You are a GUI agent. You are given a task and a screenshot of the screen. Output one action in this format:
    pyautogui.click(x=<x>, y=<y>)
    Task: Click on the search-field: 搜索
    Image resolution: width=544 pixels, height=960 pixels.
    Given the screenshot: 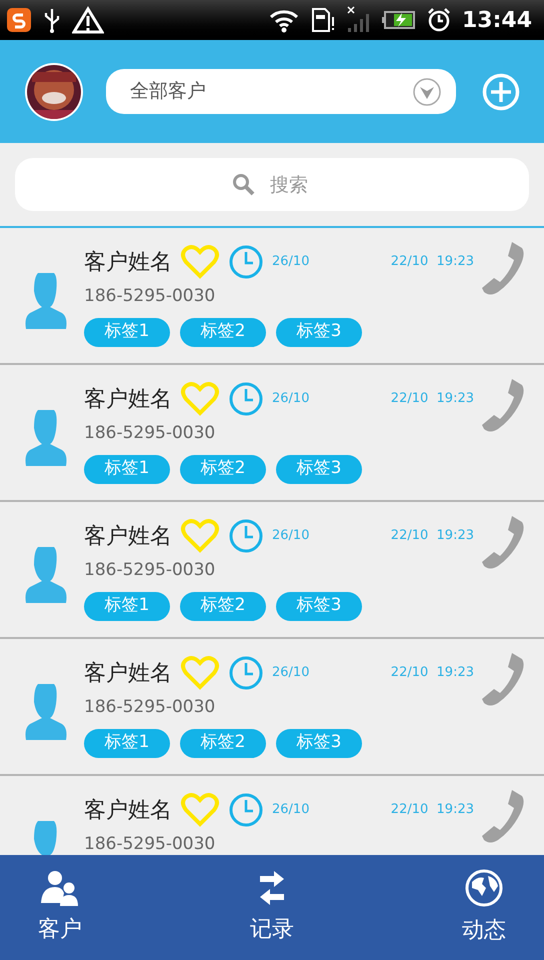 What is the action you would take?
    pyautogui.click(x=272, y=184)
    